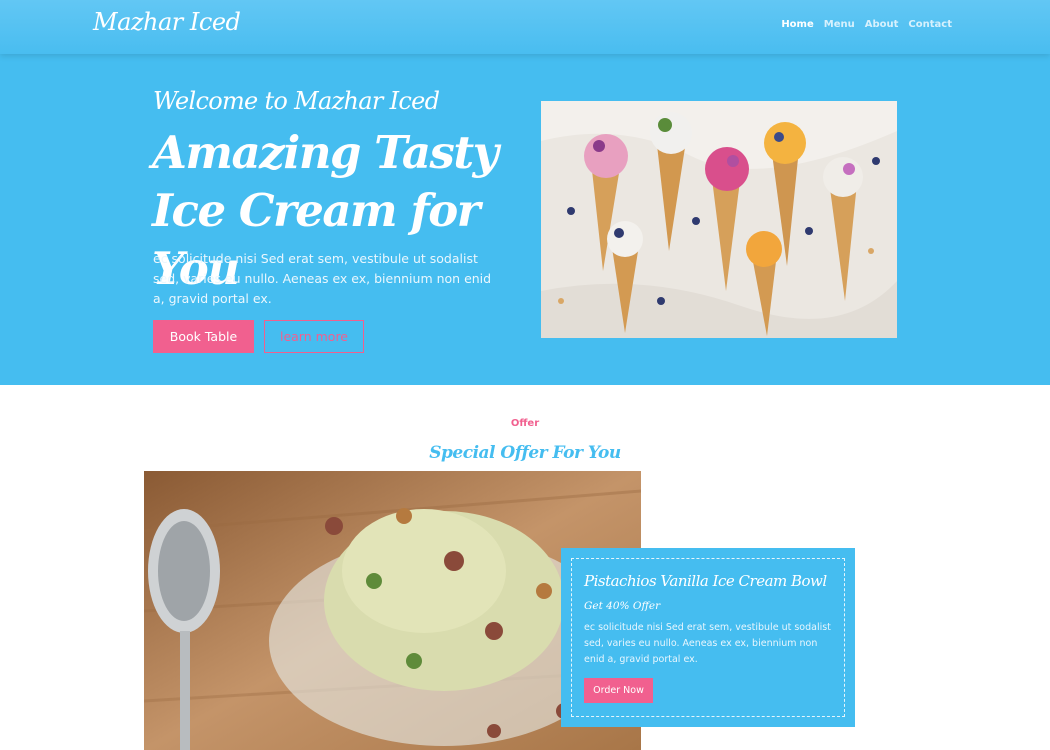 This screenshot has height=750, width=1050. Describe the element at coordinates (839, 24) in the screenshot. I see `nav-menu: Menu` at that location.